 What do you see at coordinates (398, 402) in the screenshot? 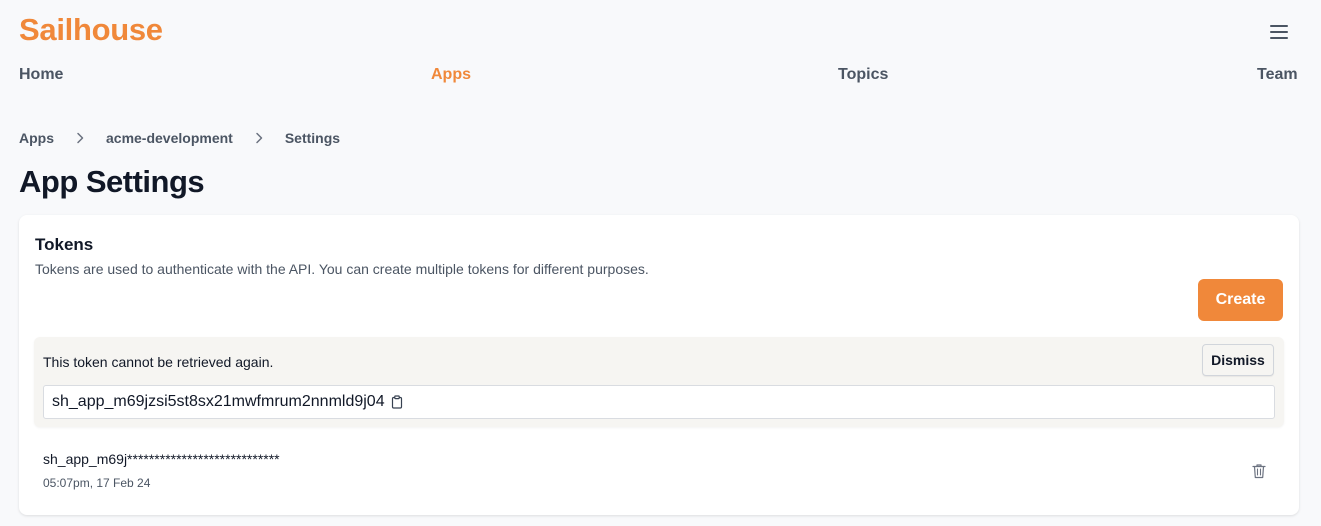
I see `clipboard-icon` at bounding box center [398, 402].